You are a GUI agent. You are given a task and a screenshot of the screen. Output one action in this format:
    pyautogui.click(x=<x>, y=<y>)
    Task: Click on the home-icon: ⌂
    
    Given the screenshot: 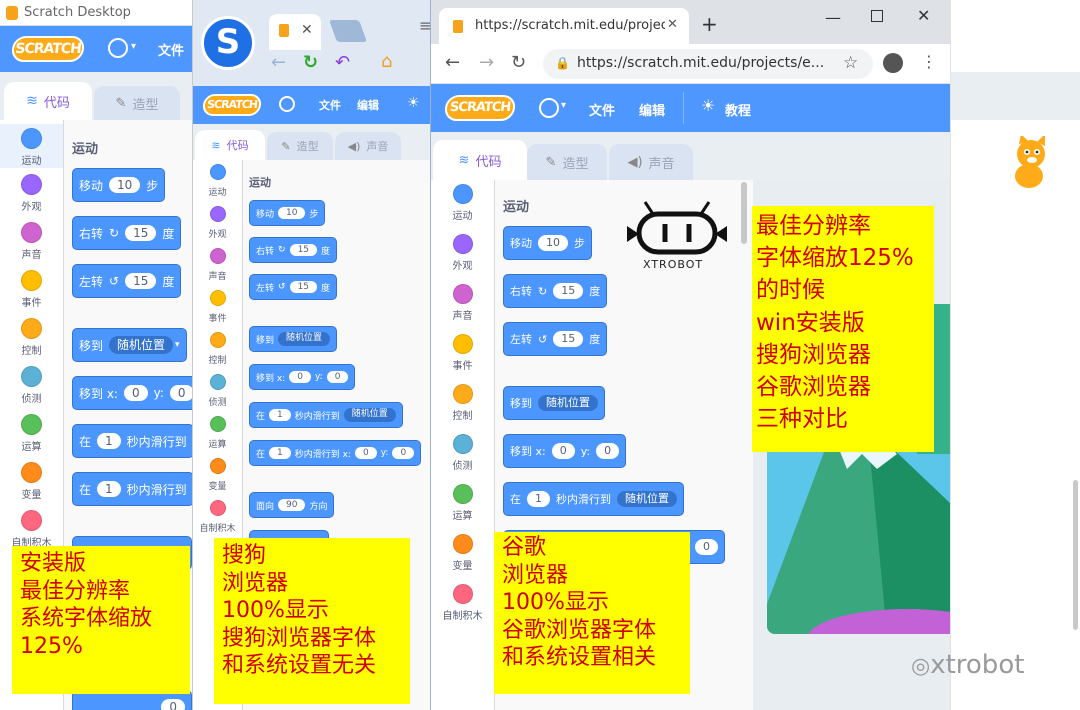 What is the action you would take?
    pyautogui.click(x=386, y=61)
    